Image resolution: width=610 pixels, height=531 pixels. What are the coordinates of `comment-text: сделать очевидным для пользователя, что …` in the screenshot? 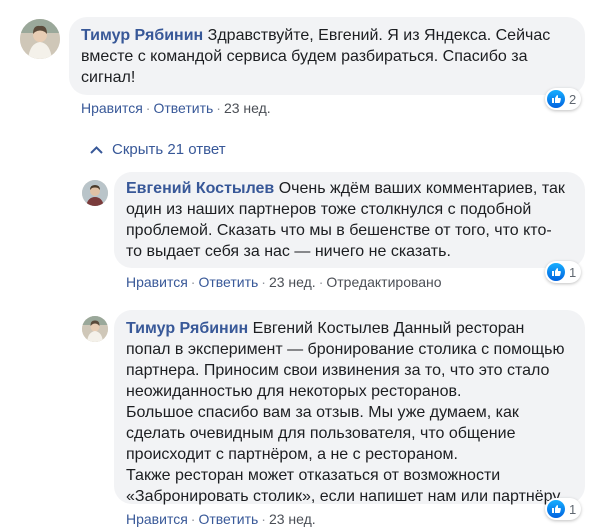 It's located at (321, 433).